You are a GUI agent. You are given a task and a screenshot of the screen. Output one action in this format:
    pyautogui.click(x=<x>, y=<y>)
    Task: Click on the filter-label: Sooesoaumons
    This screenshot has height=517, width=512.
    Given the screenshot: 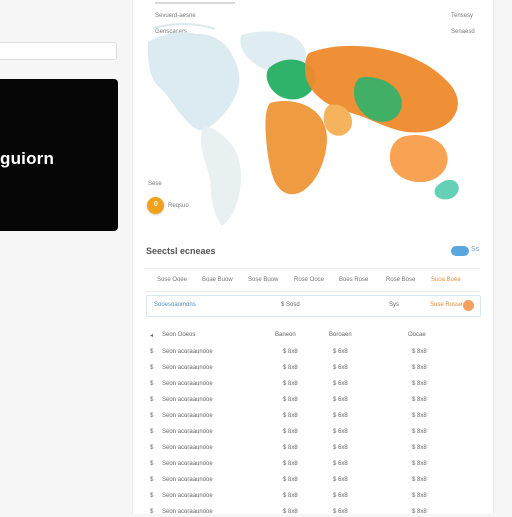 What is the action you would take?
    pyautogui.click(x=175, y=305)
    